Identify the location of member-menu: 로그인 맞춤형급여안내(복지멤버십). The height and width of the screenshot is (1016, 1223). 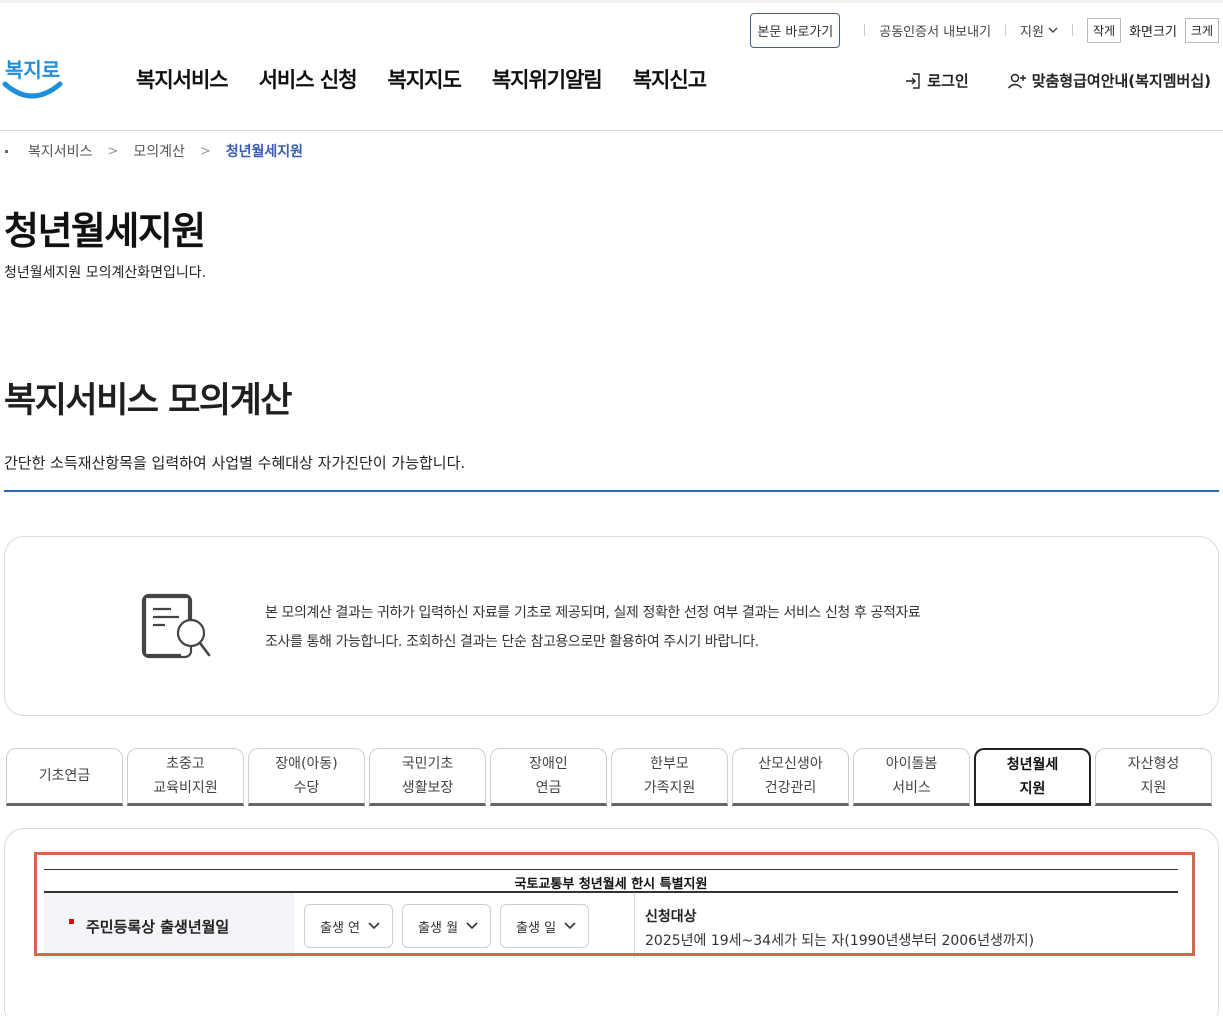
(1057, 80).